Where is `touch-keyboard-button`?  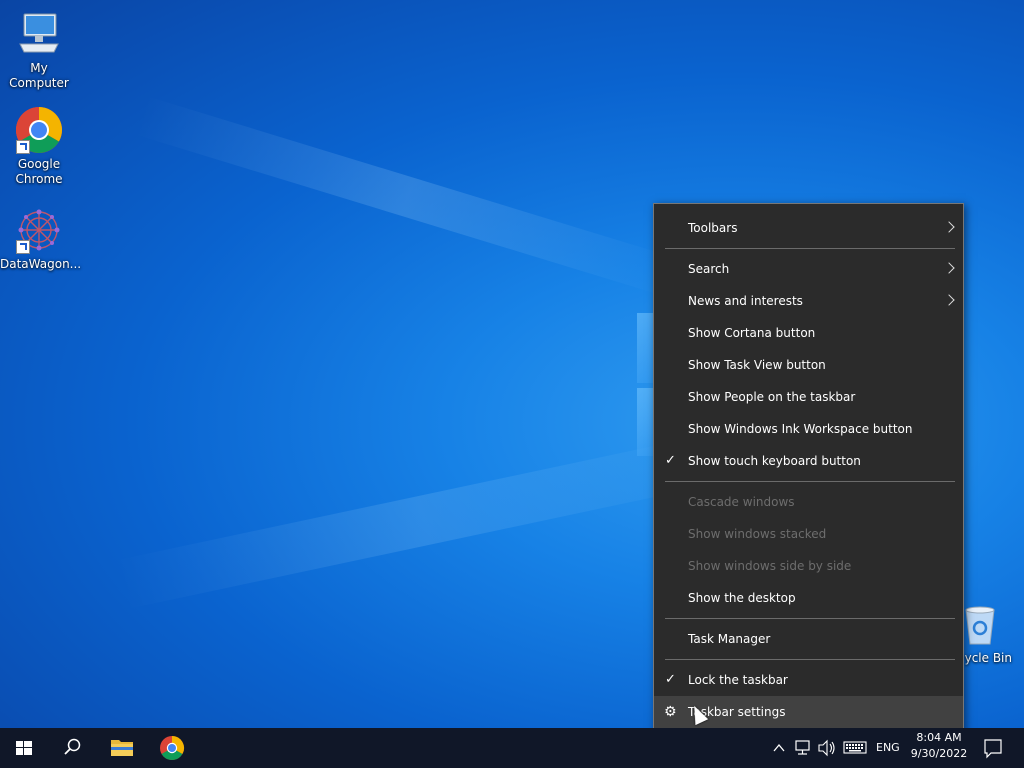
touch-keyboard-button is located at coordinates (855, 748).